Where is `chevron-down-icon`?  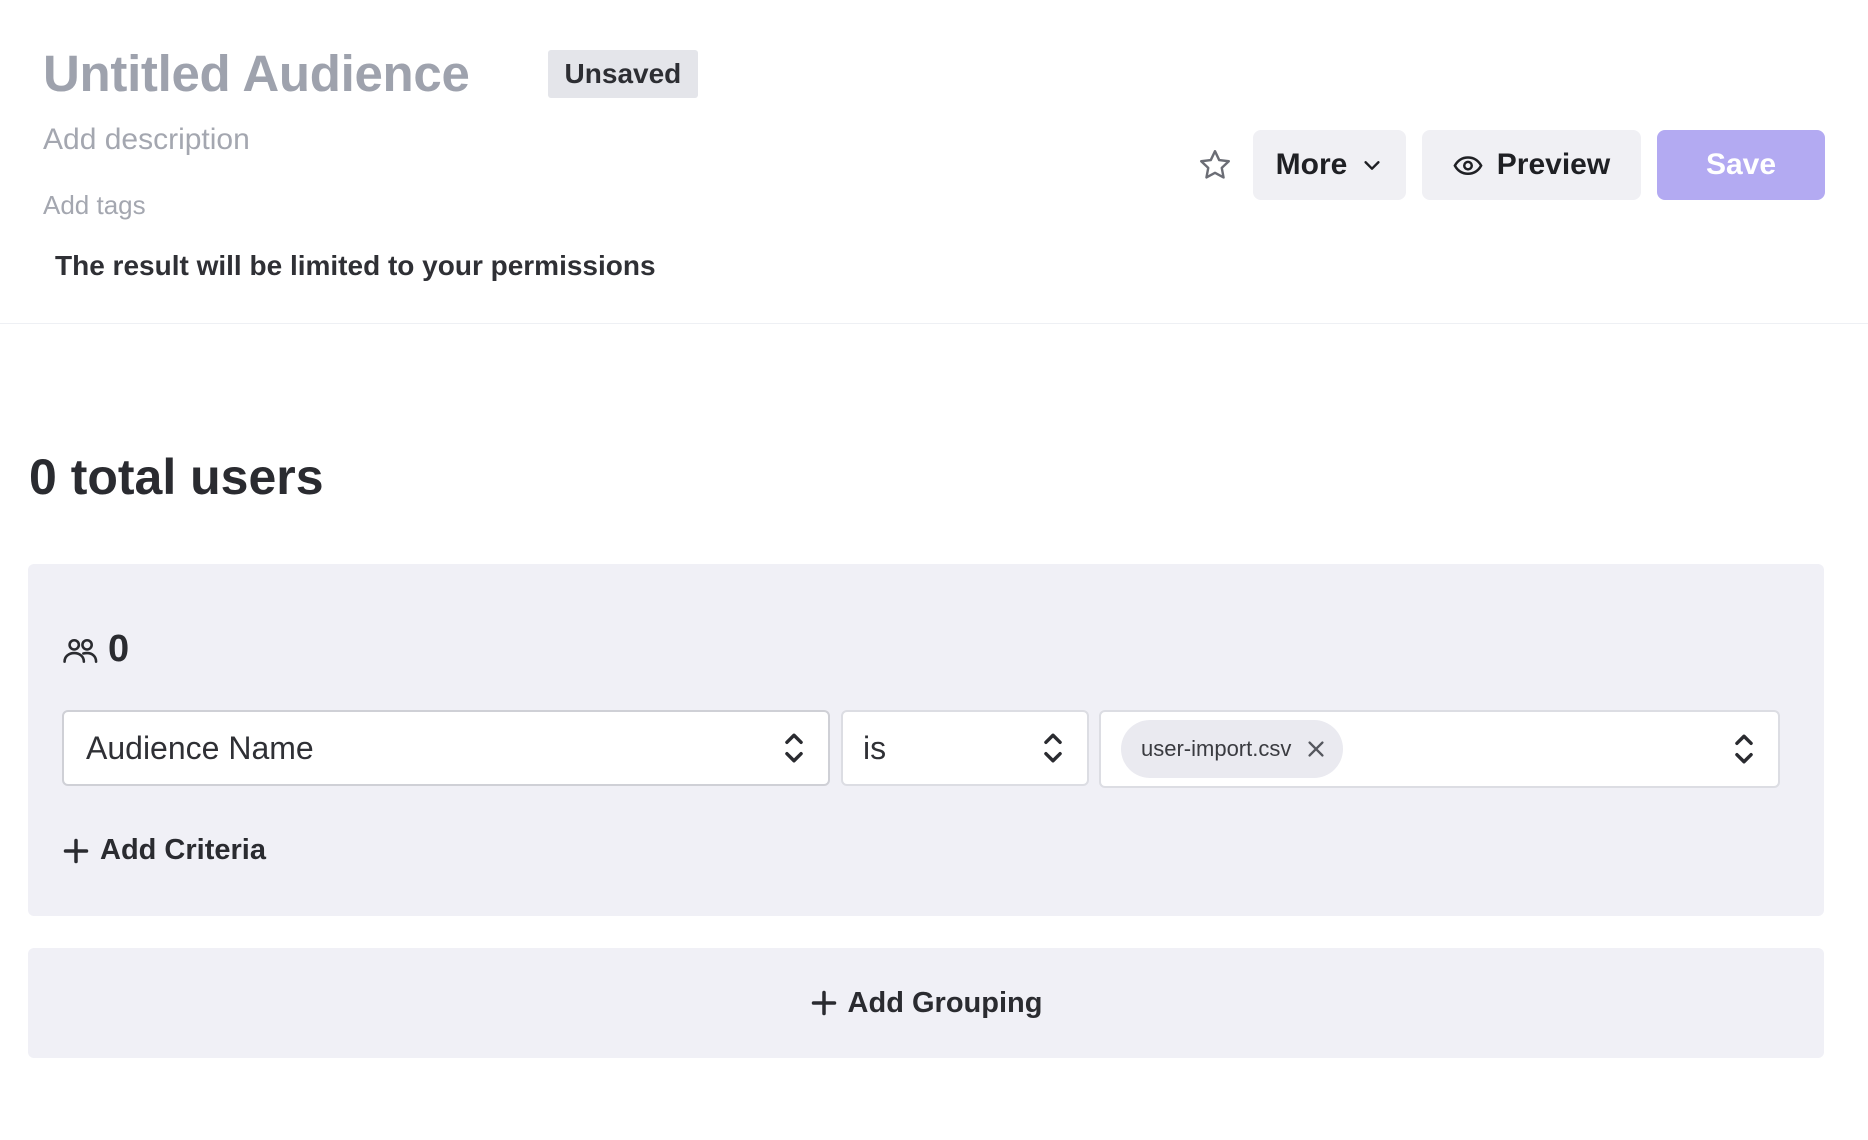
chevron-down-icon is located at coordinates (1372, 165).